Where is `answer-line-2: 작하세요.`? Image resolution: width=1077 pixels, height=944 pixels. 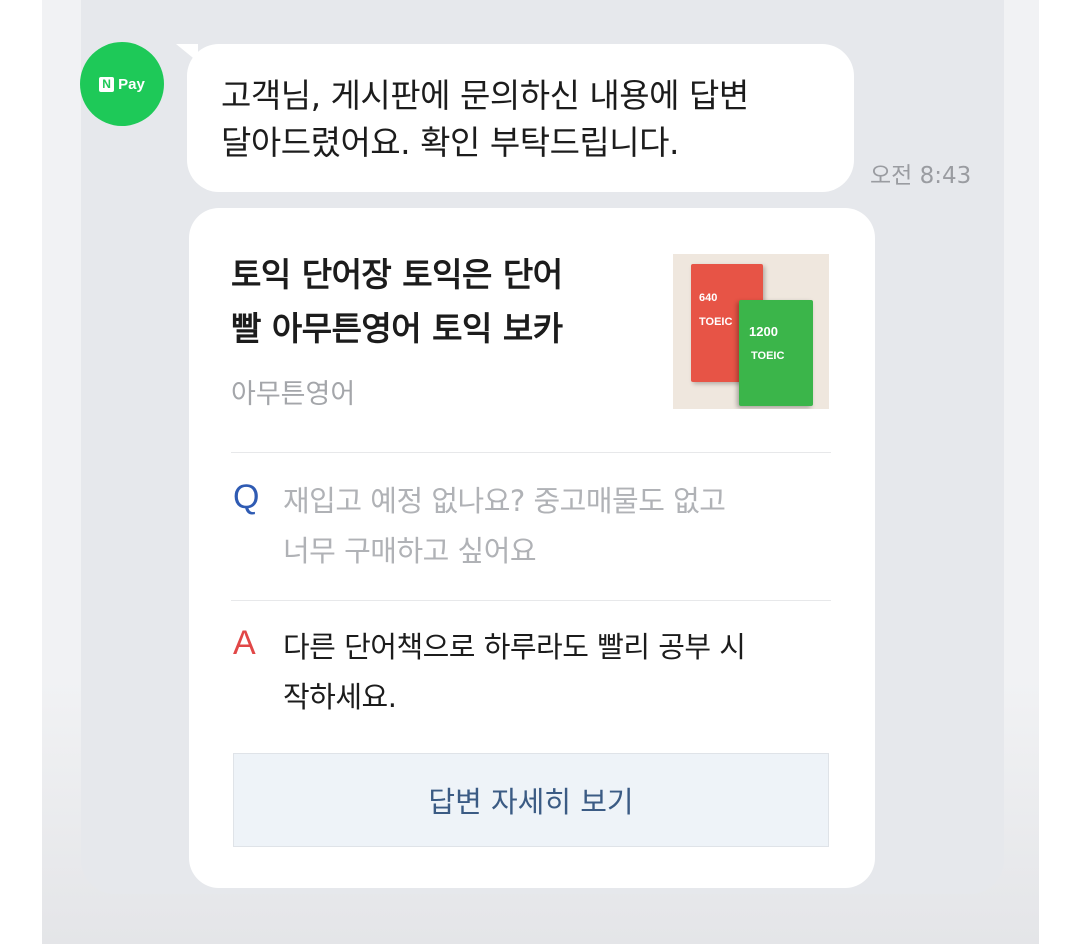
answer-line-2: 작하세요. is located at coordinates (340, 697).